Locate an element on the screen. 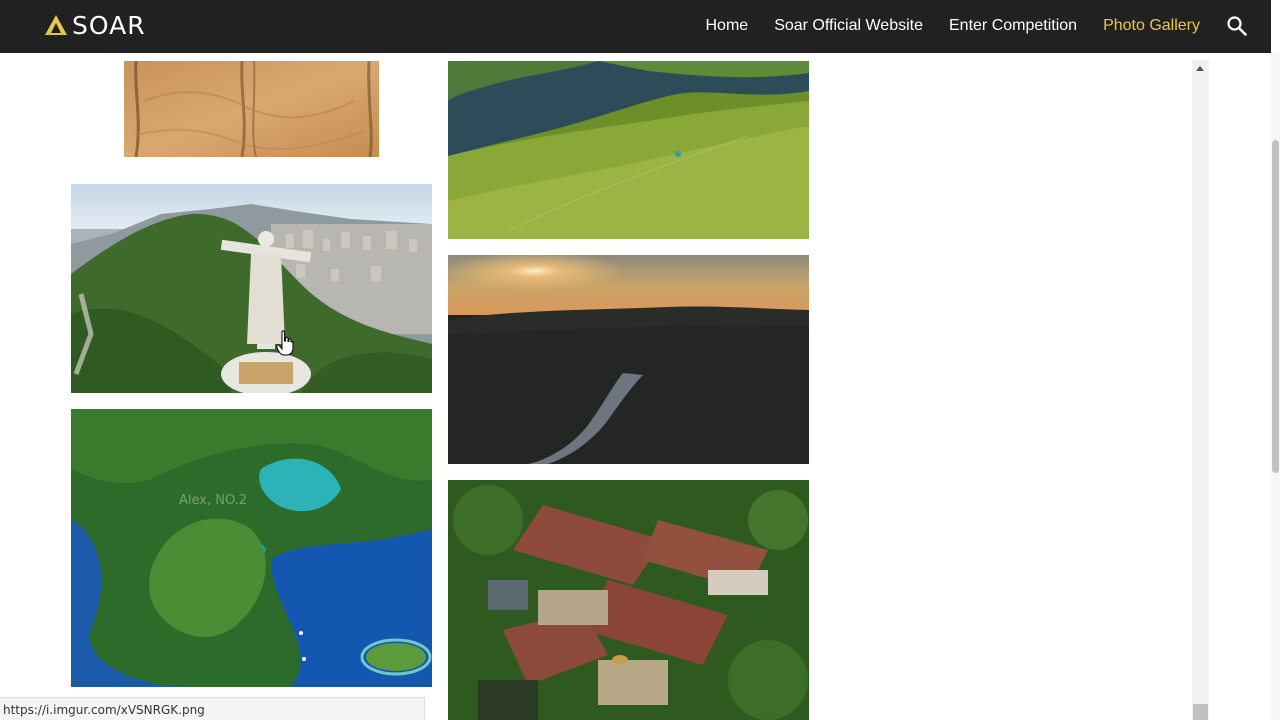 The width and height of the screenshot is (1280, 720). soar-logo-icon is located at coordinates (56, 25).